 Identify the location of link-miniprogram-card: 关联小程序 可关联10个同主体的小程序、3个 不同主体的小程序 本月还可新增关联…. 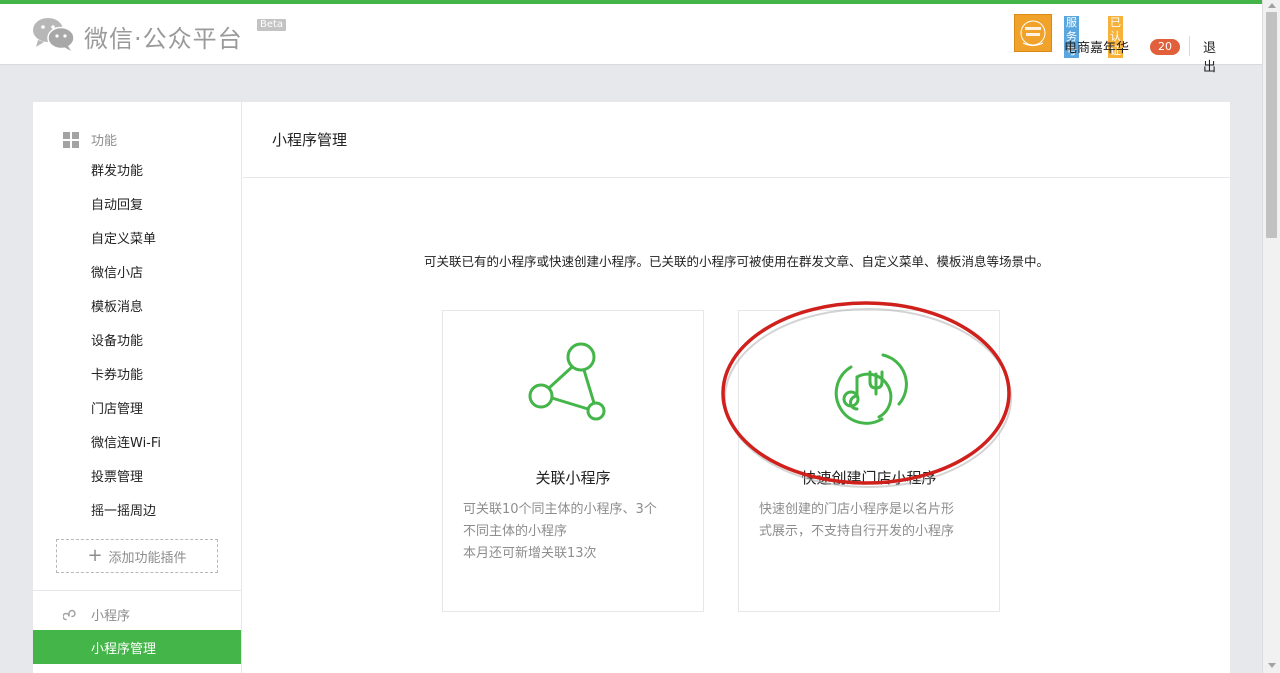
(573, 461).